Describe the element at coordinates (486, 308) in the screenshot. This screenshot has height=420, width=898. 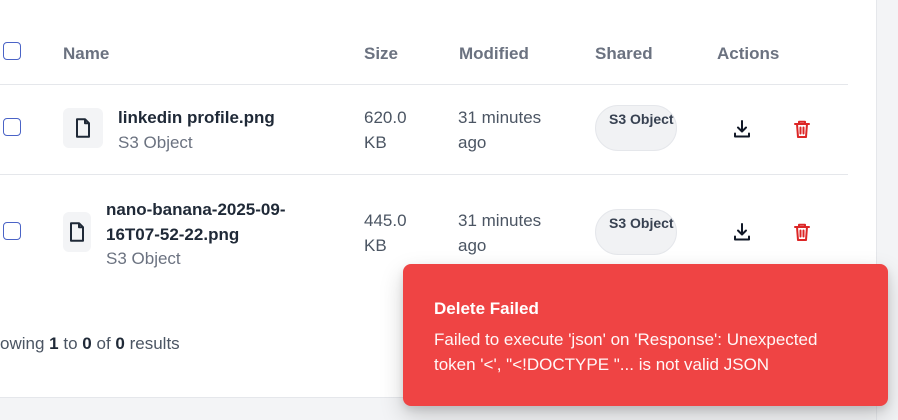
I see `toast-title: Delete Failed` at that location.